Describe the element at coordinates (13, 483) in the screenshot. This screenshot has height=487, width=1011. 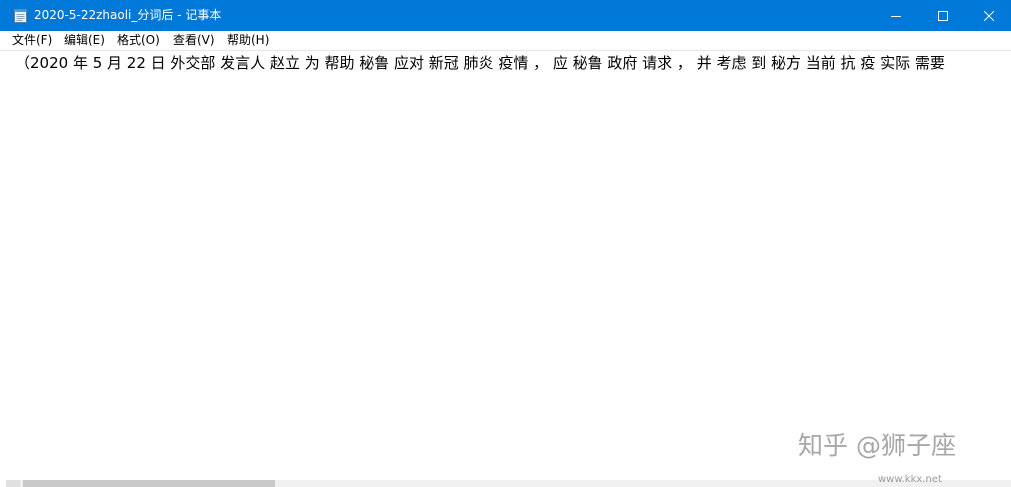
I see `scroll-left-button` at that location.